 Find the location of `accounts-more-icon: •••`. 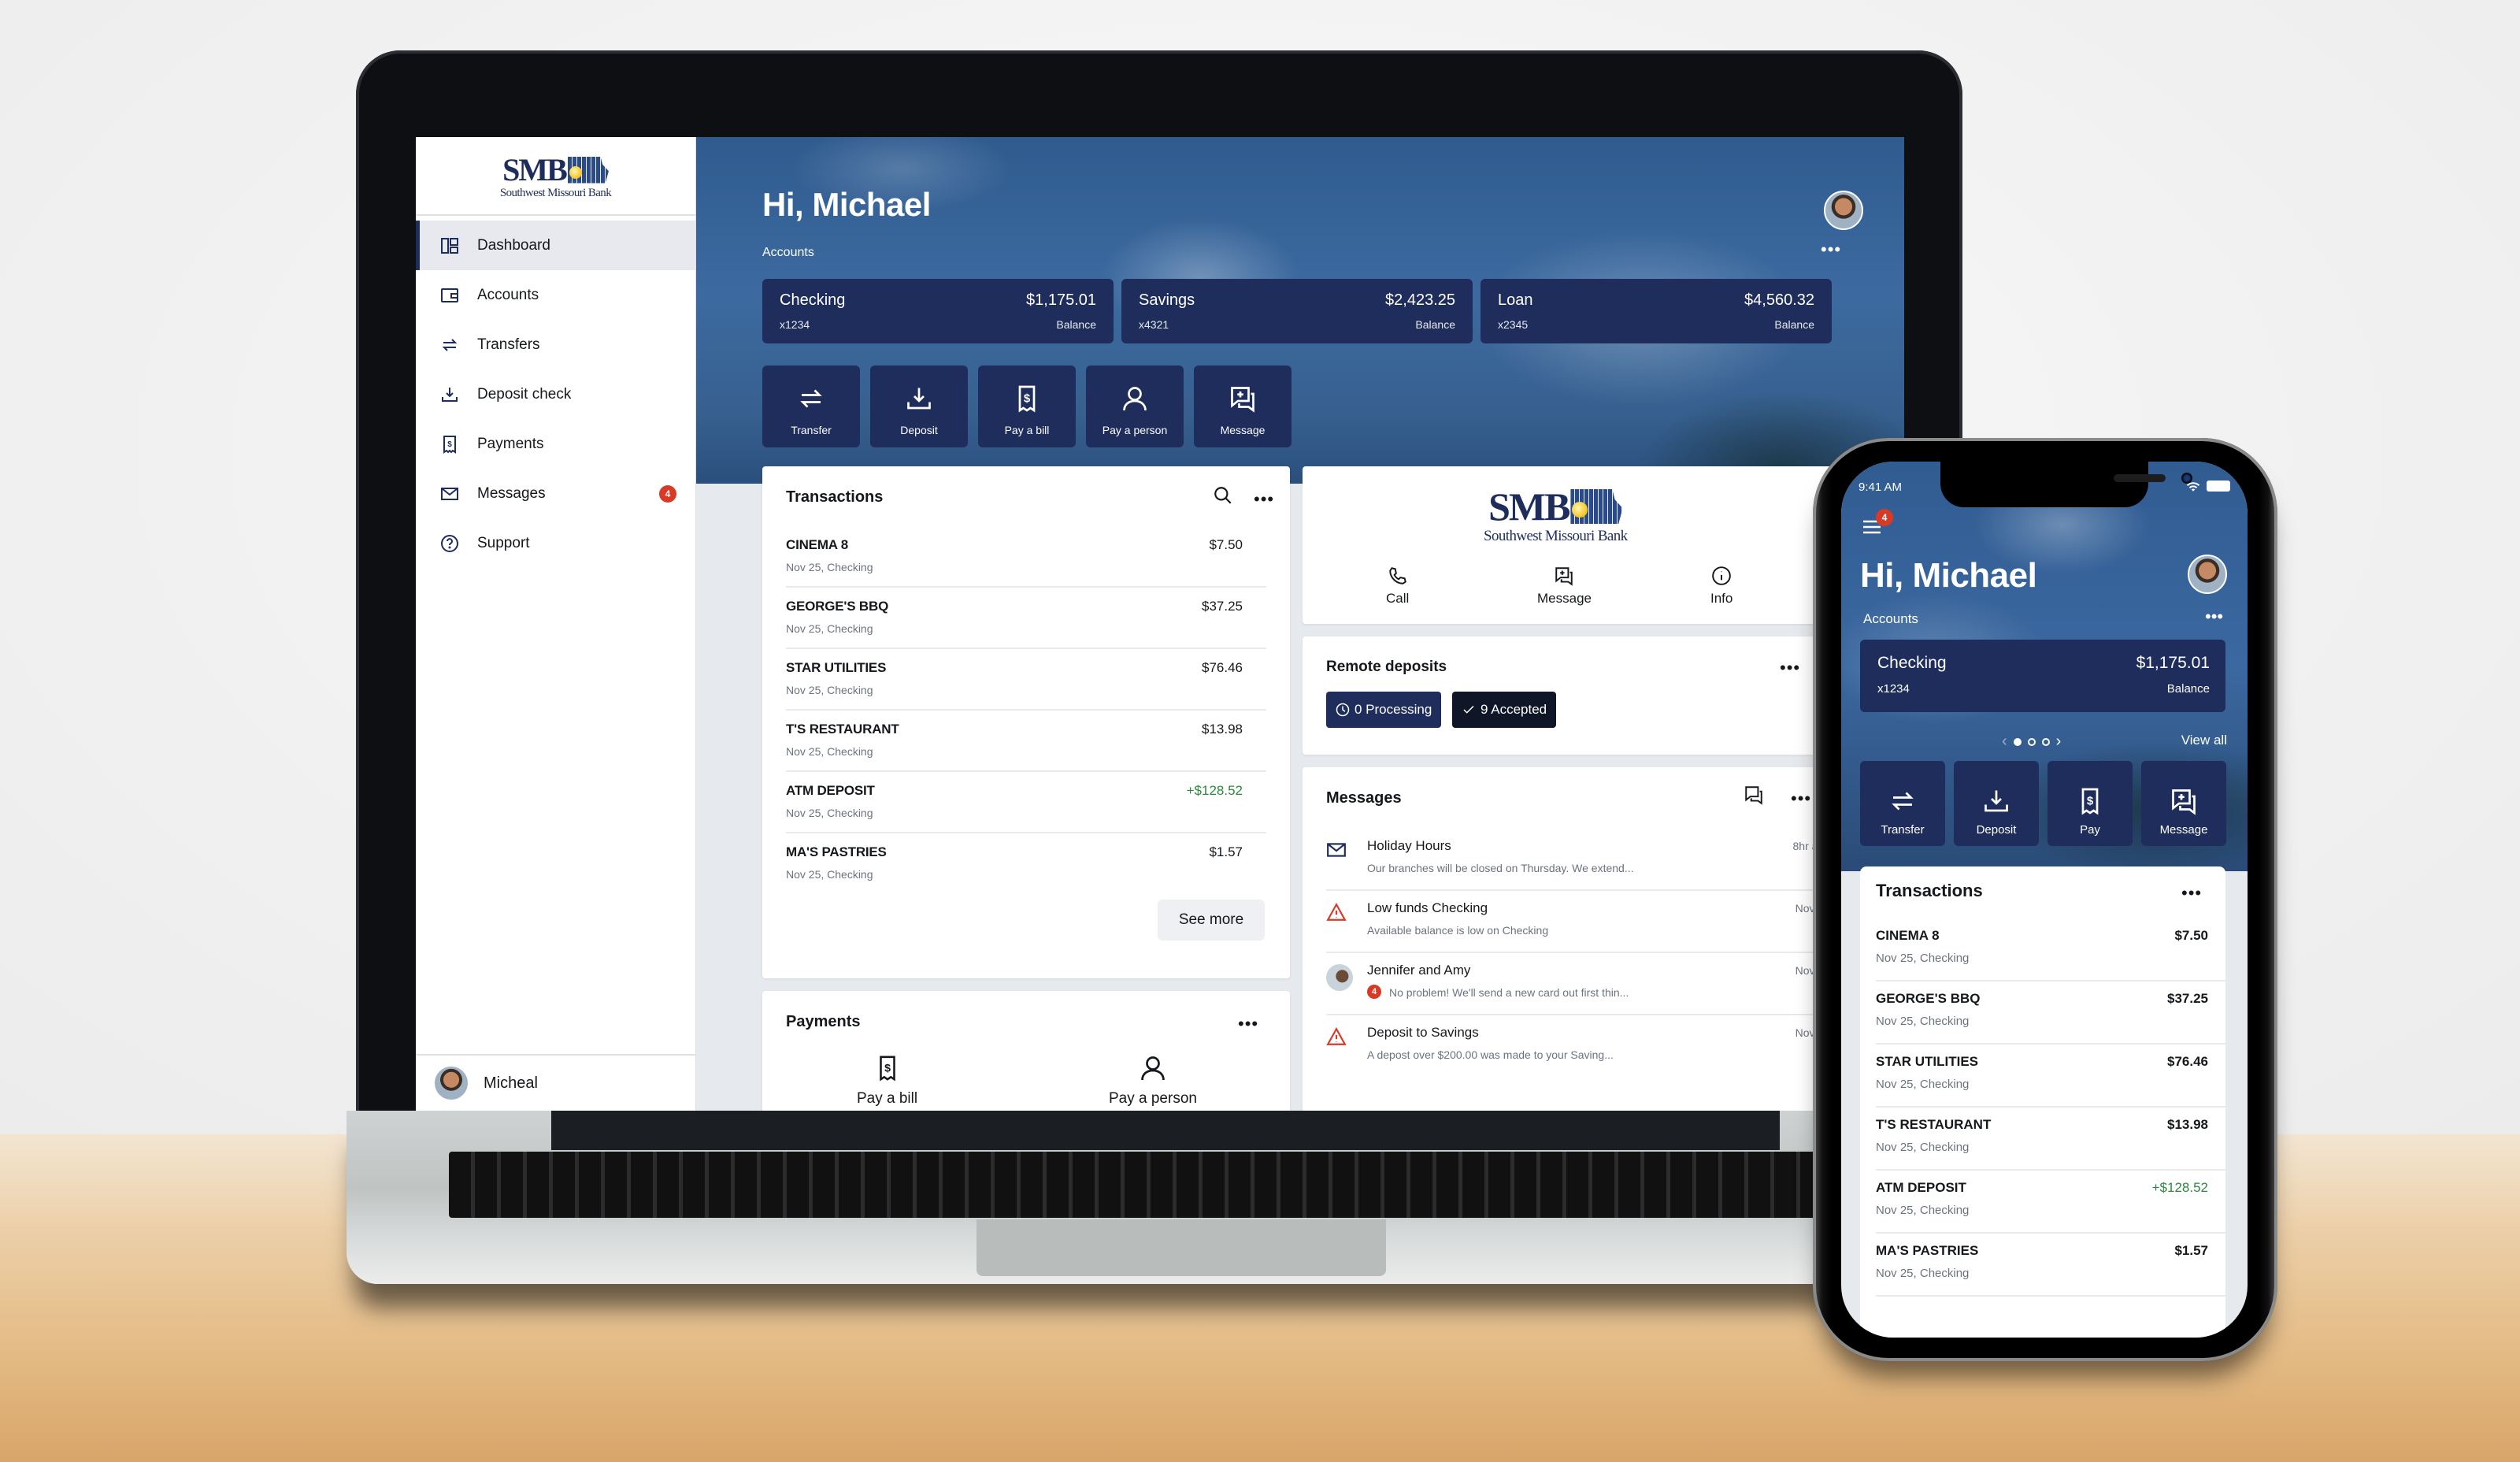

accounts-more-icon: ••• is located at coordinates (1831, 249).